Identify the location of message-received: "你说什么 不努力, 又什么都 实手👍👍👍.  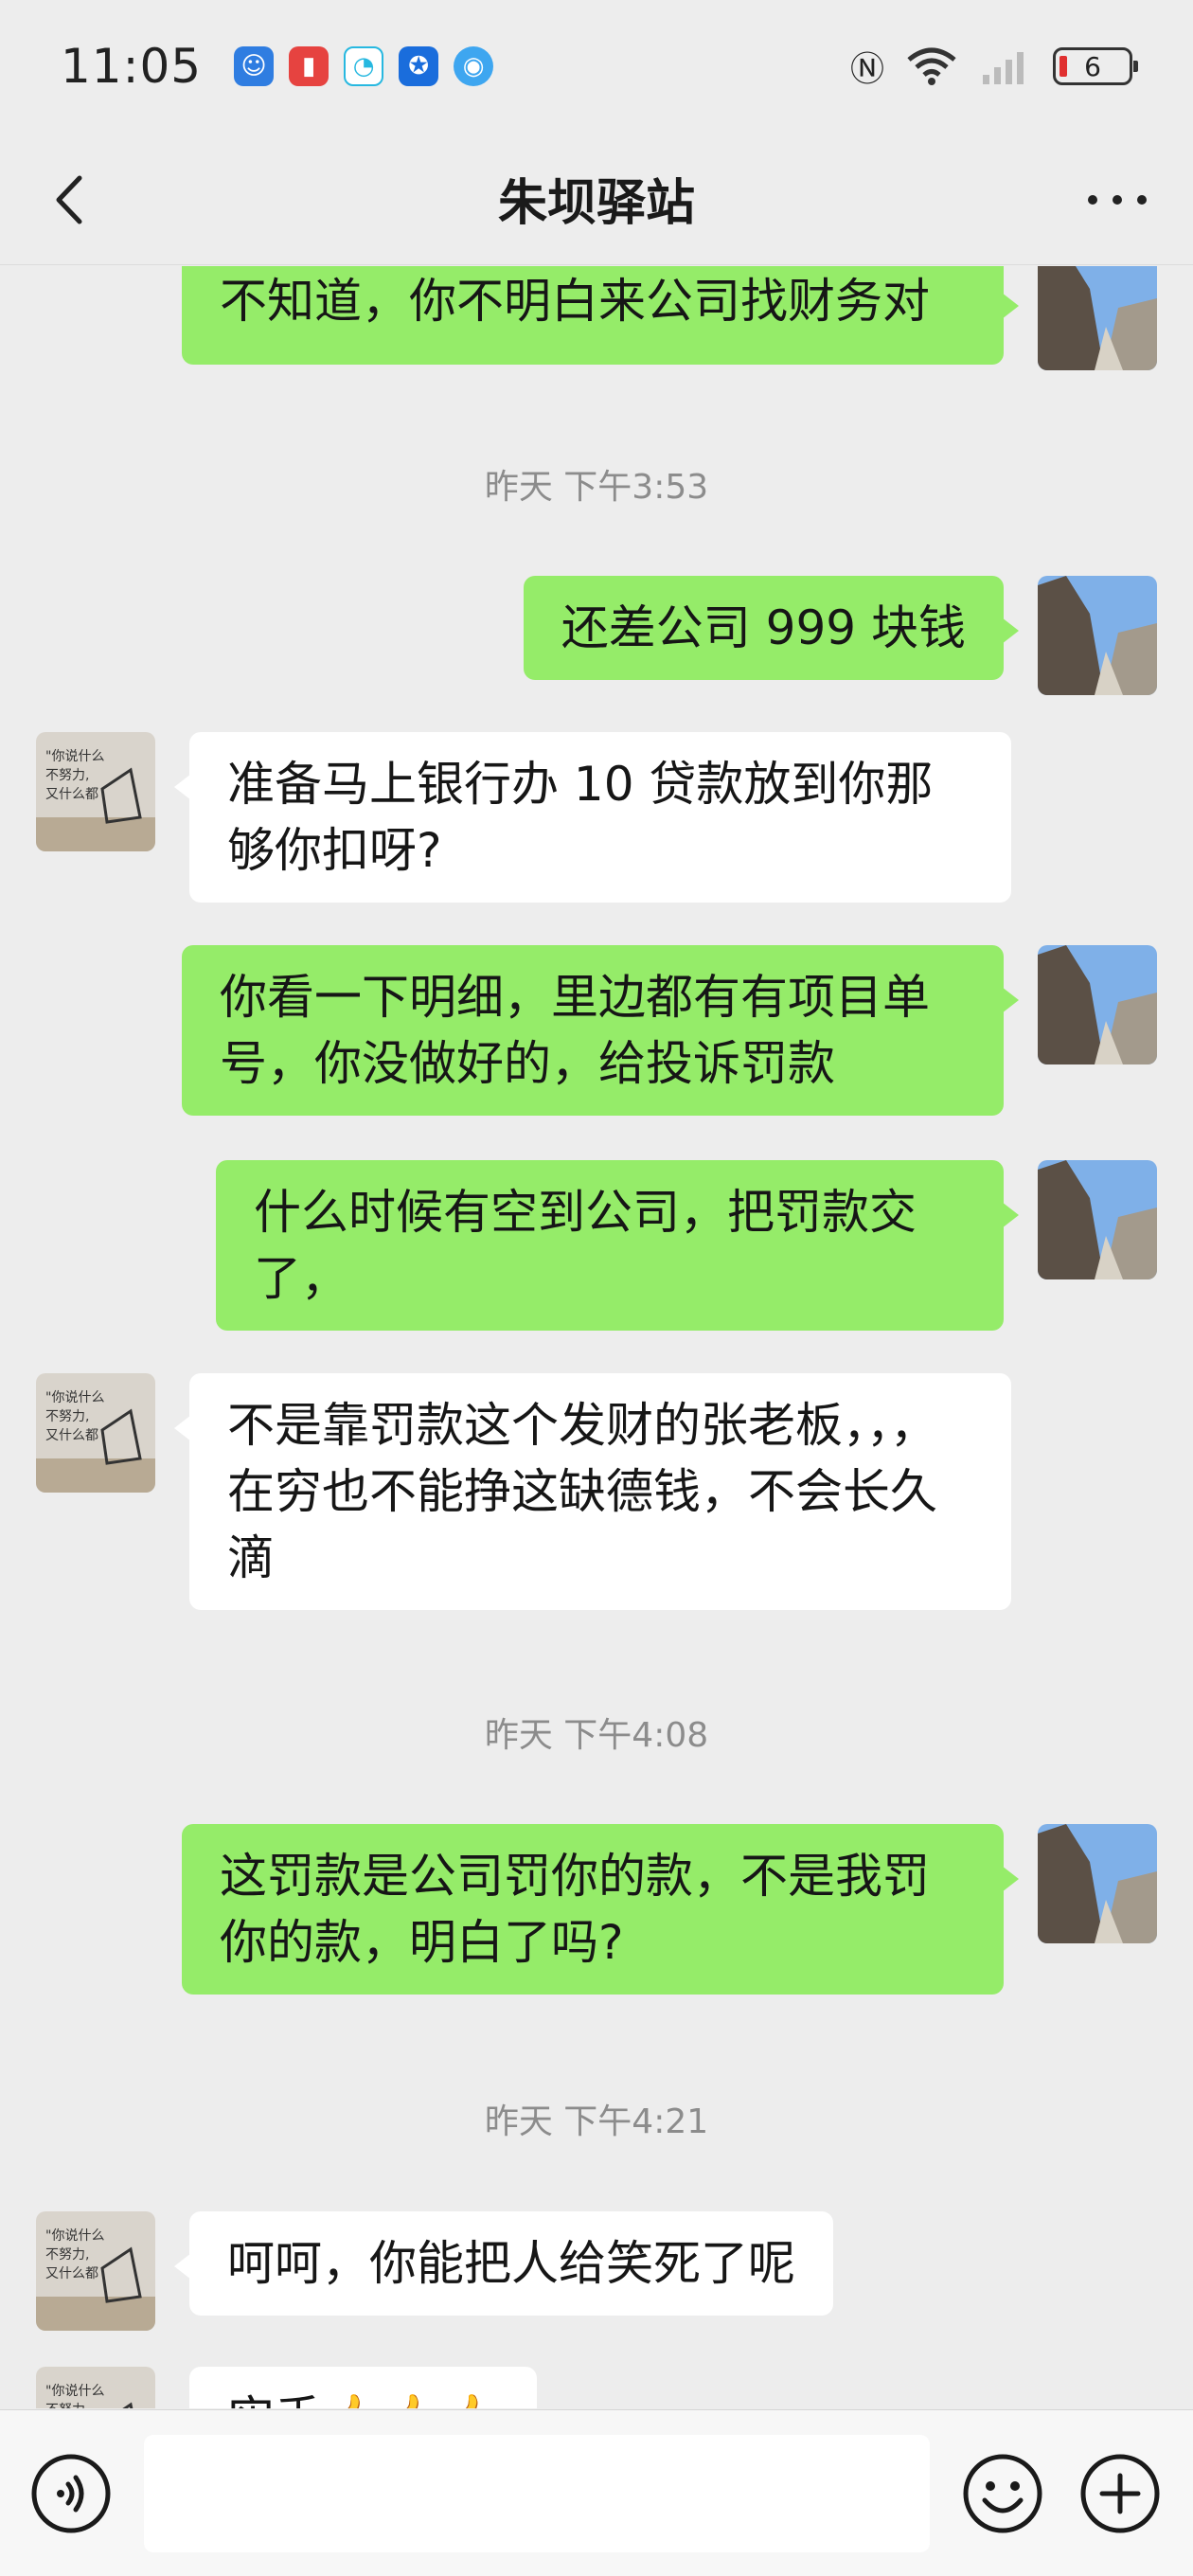
(286, 2387).